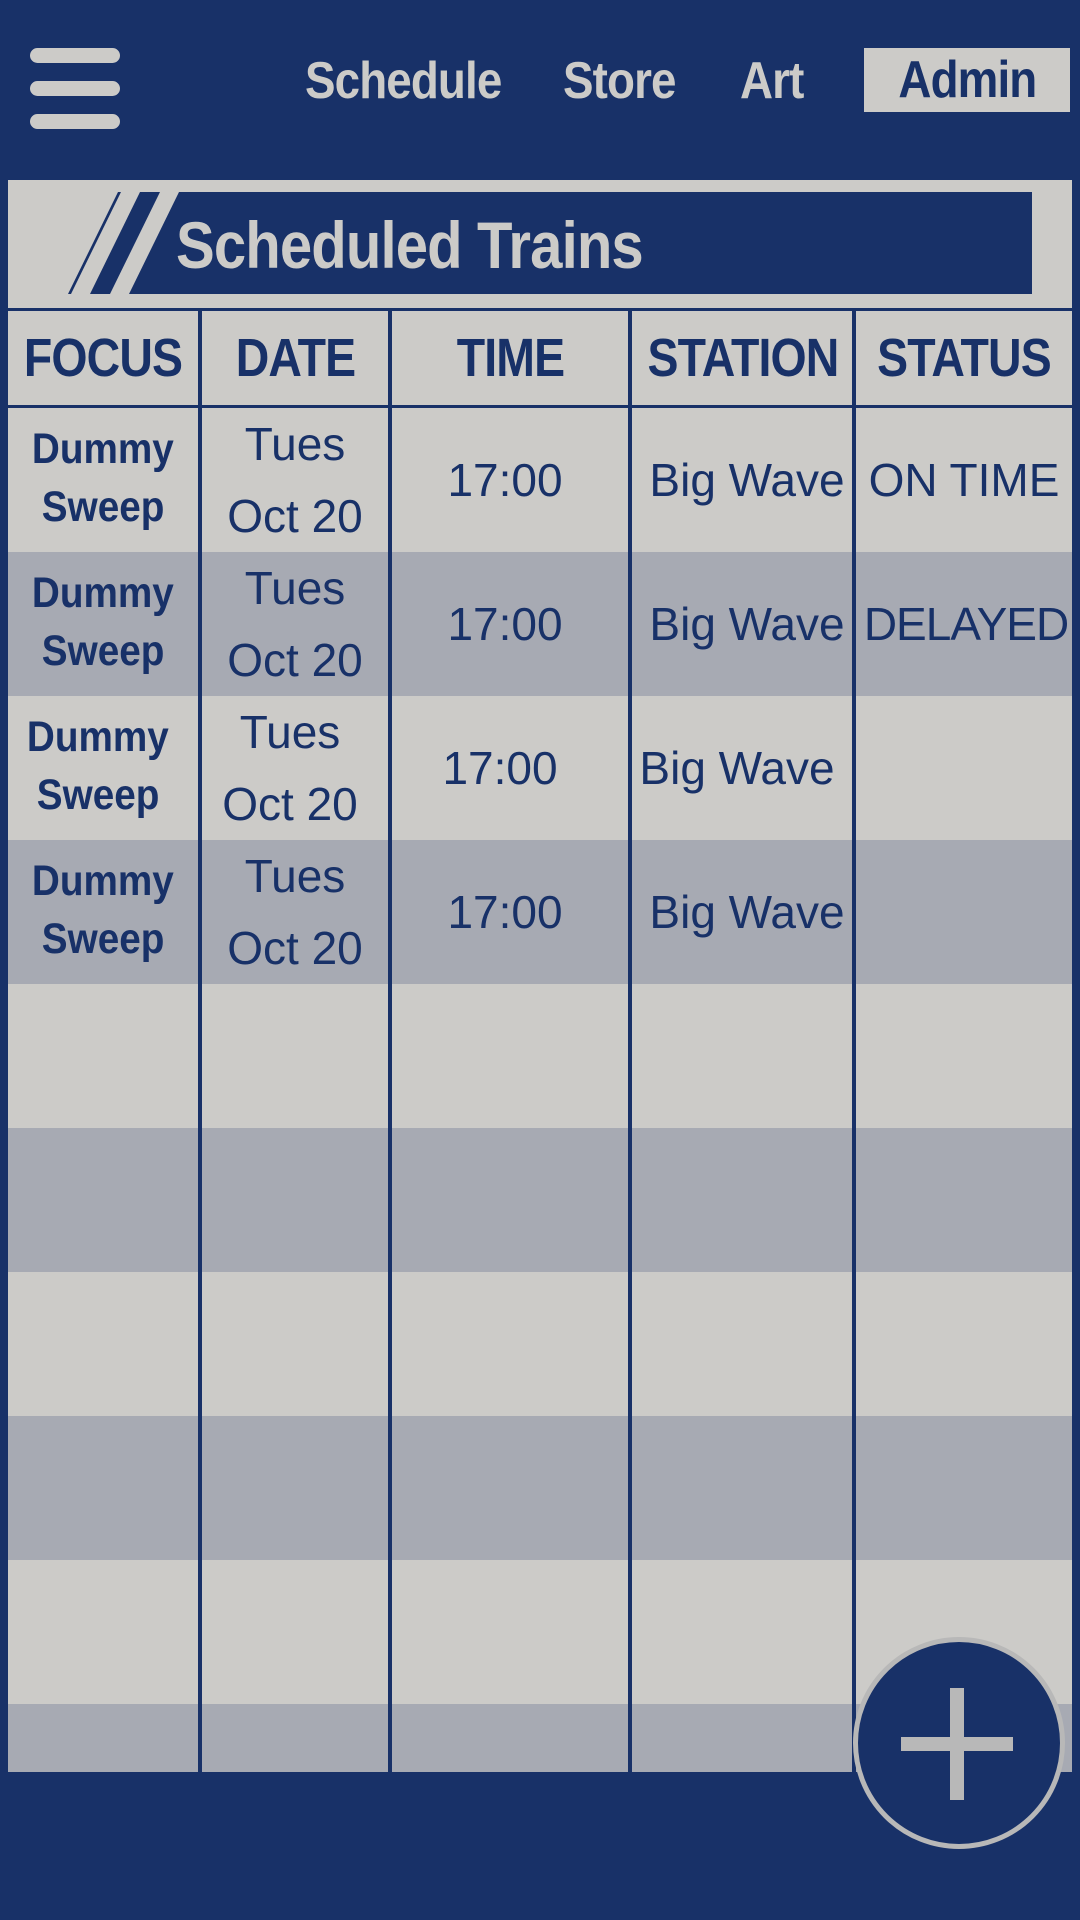  Describe the element at coordinates (966, 624) in the screenshot. I see `status-cell: DELAYED` at that location.